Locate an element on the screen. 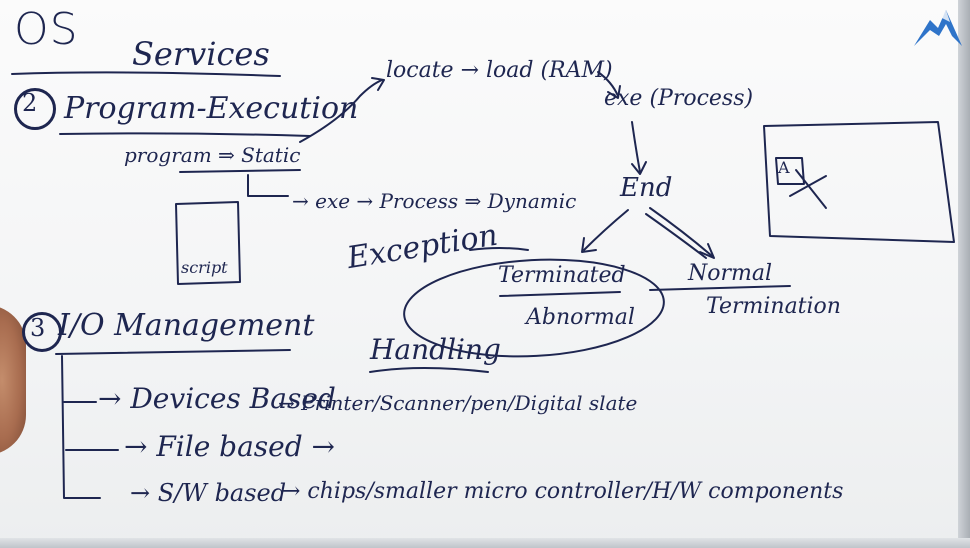 The image size is (970, 548). section-number-3: 3 is located at coordinates (38, 328).